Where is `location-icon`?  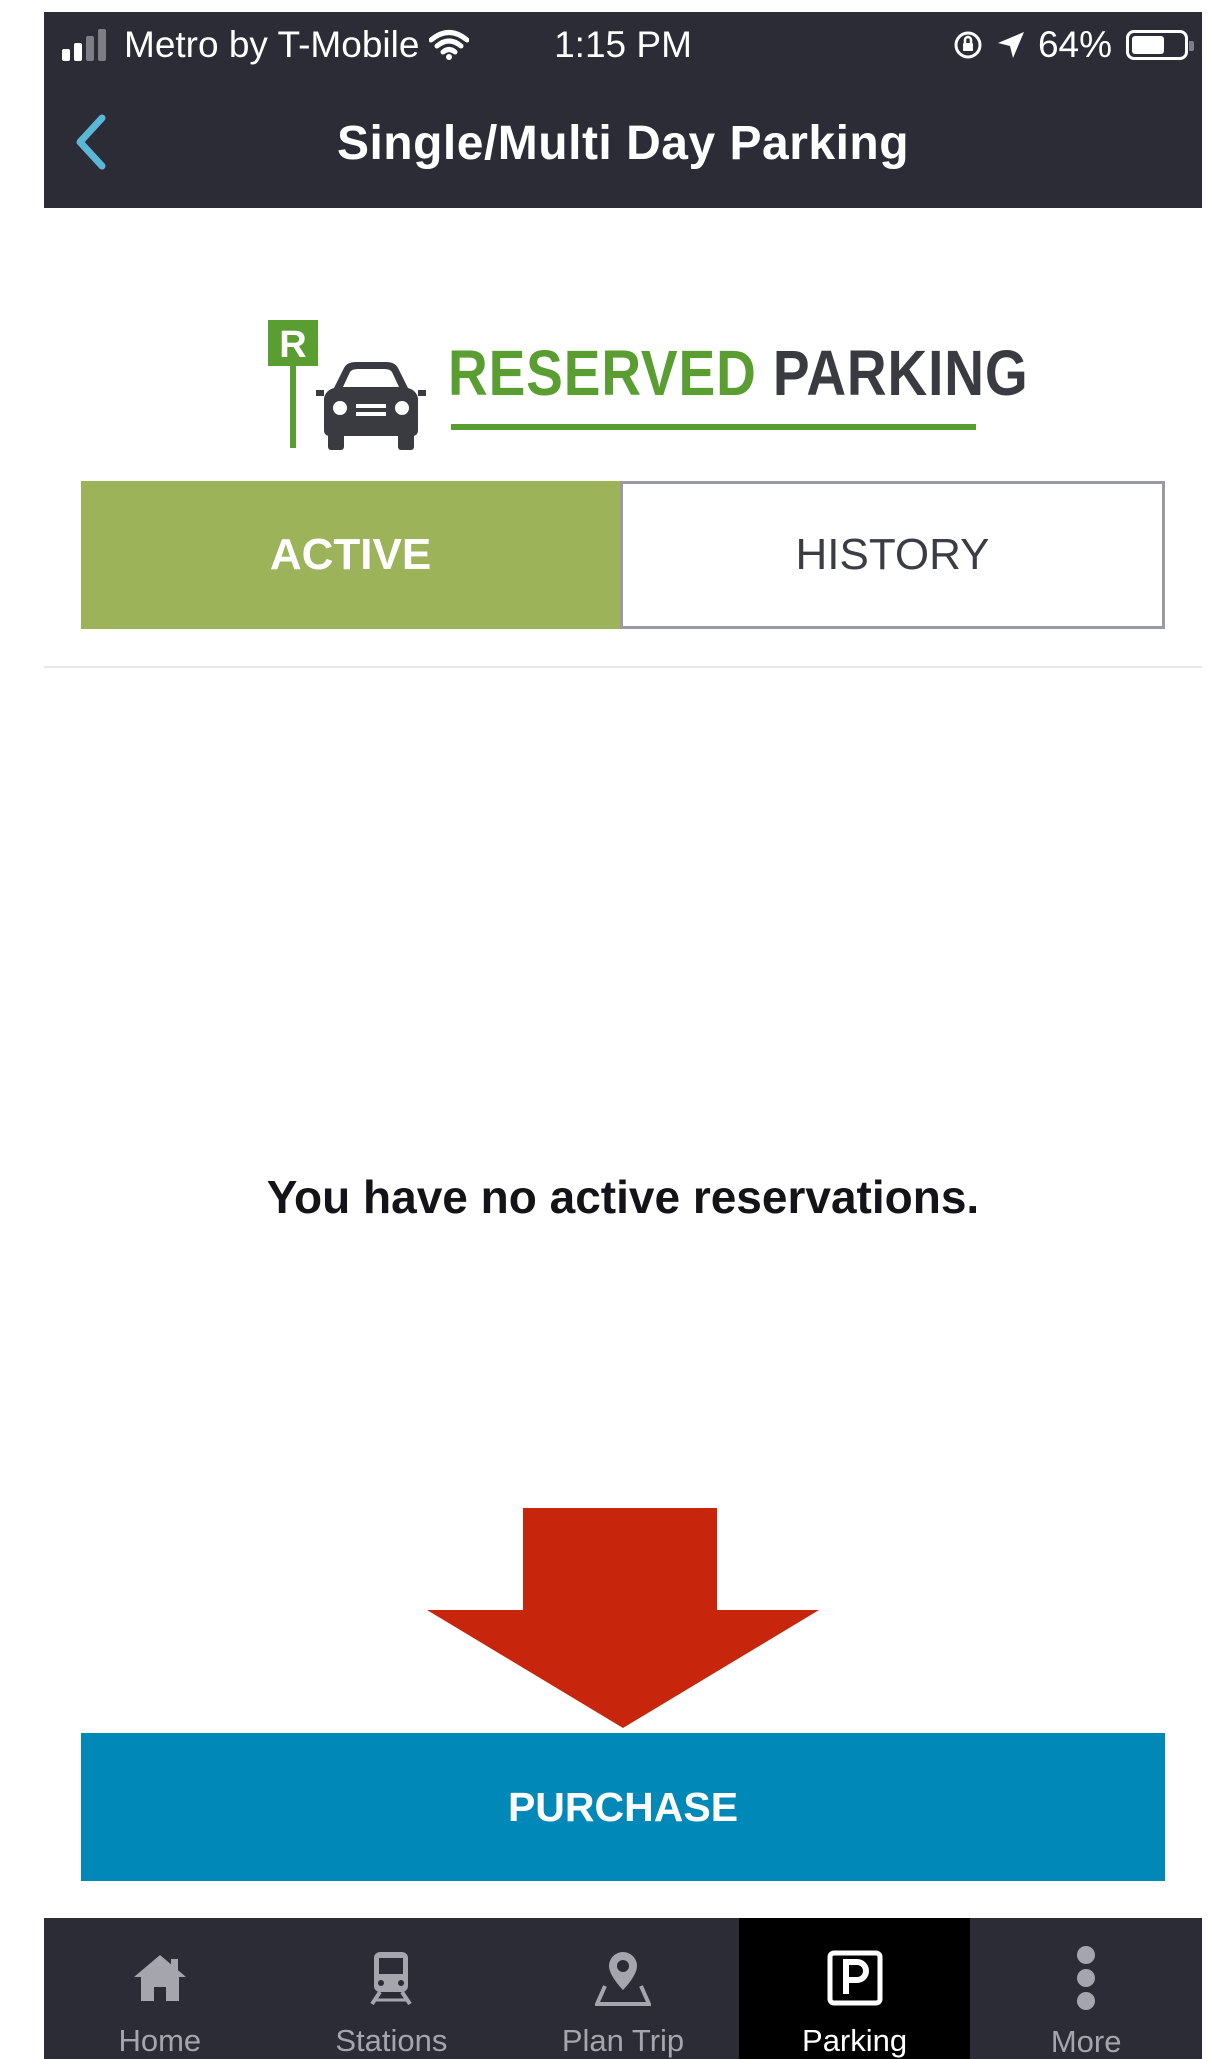
location-icon is located at coordinates (1010, 45).